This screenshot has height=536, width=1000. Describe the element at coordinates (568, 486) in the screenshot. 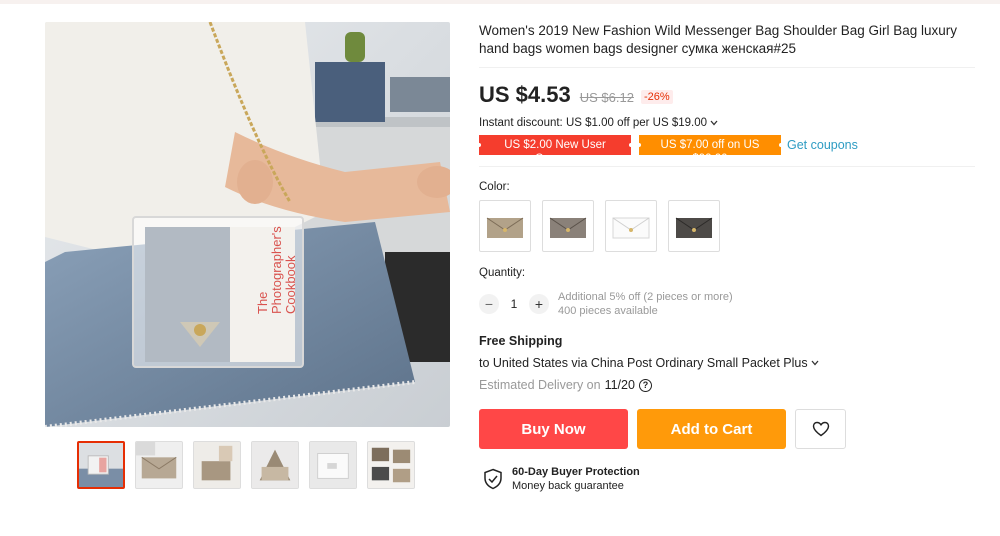

I see `buyer-protection-subtitle: Money back guarantee` at that location.